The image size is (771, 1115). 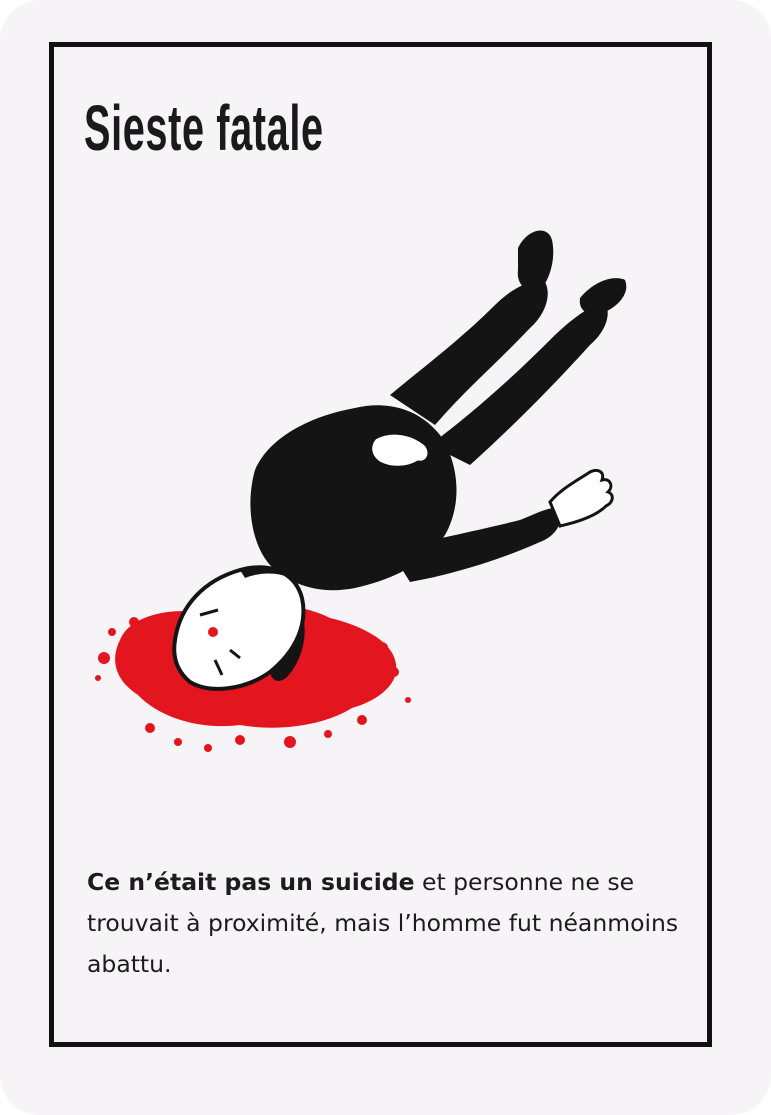 What do you see at coordinates (239, 628) in the screenshot?
I see `head-icon` at bounding box center [239, 628].